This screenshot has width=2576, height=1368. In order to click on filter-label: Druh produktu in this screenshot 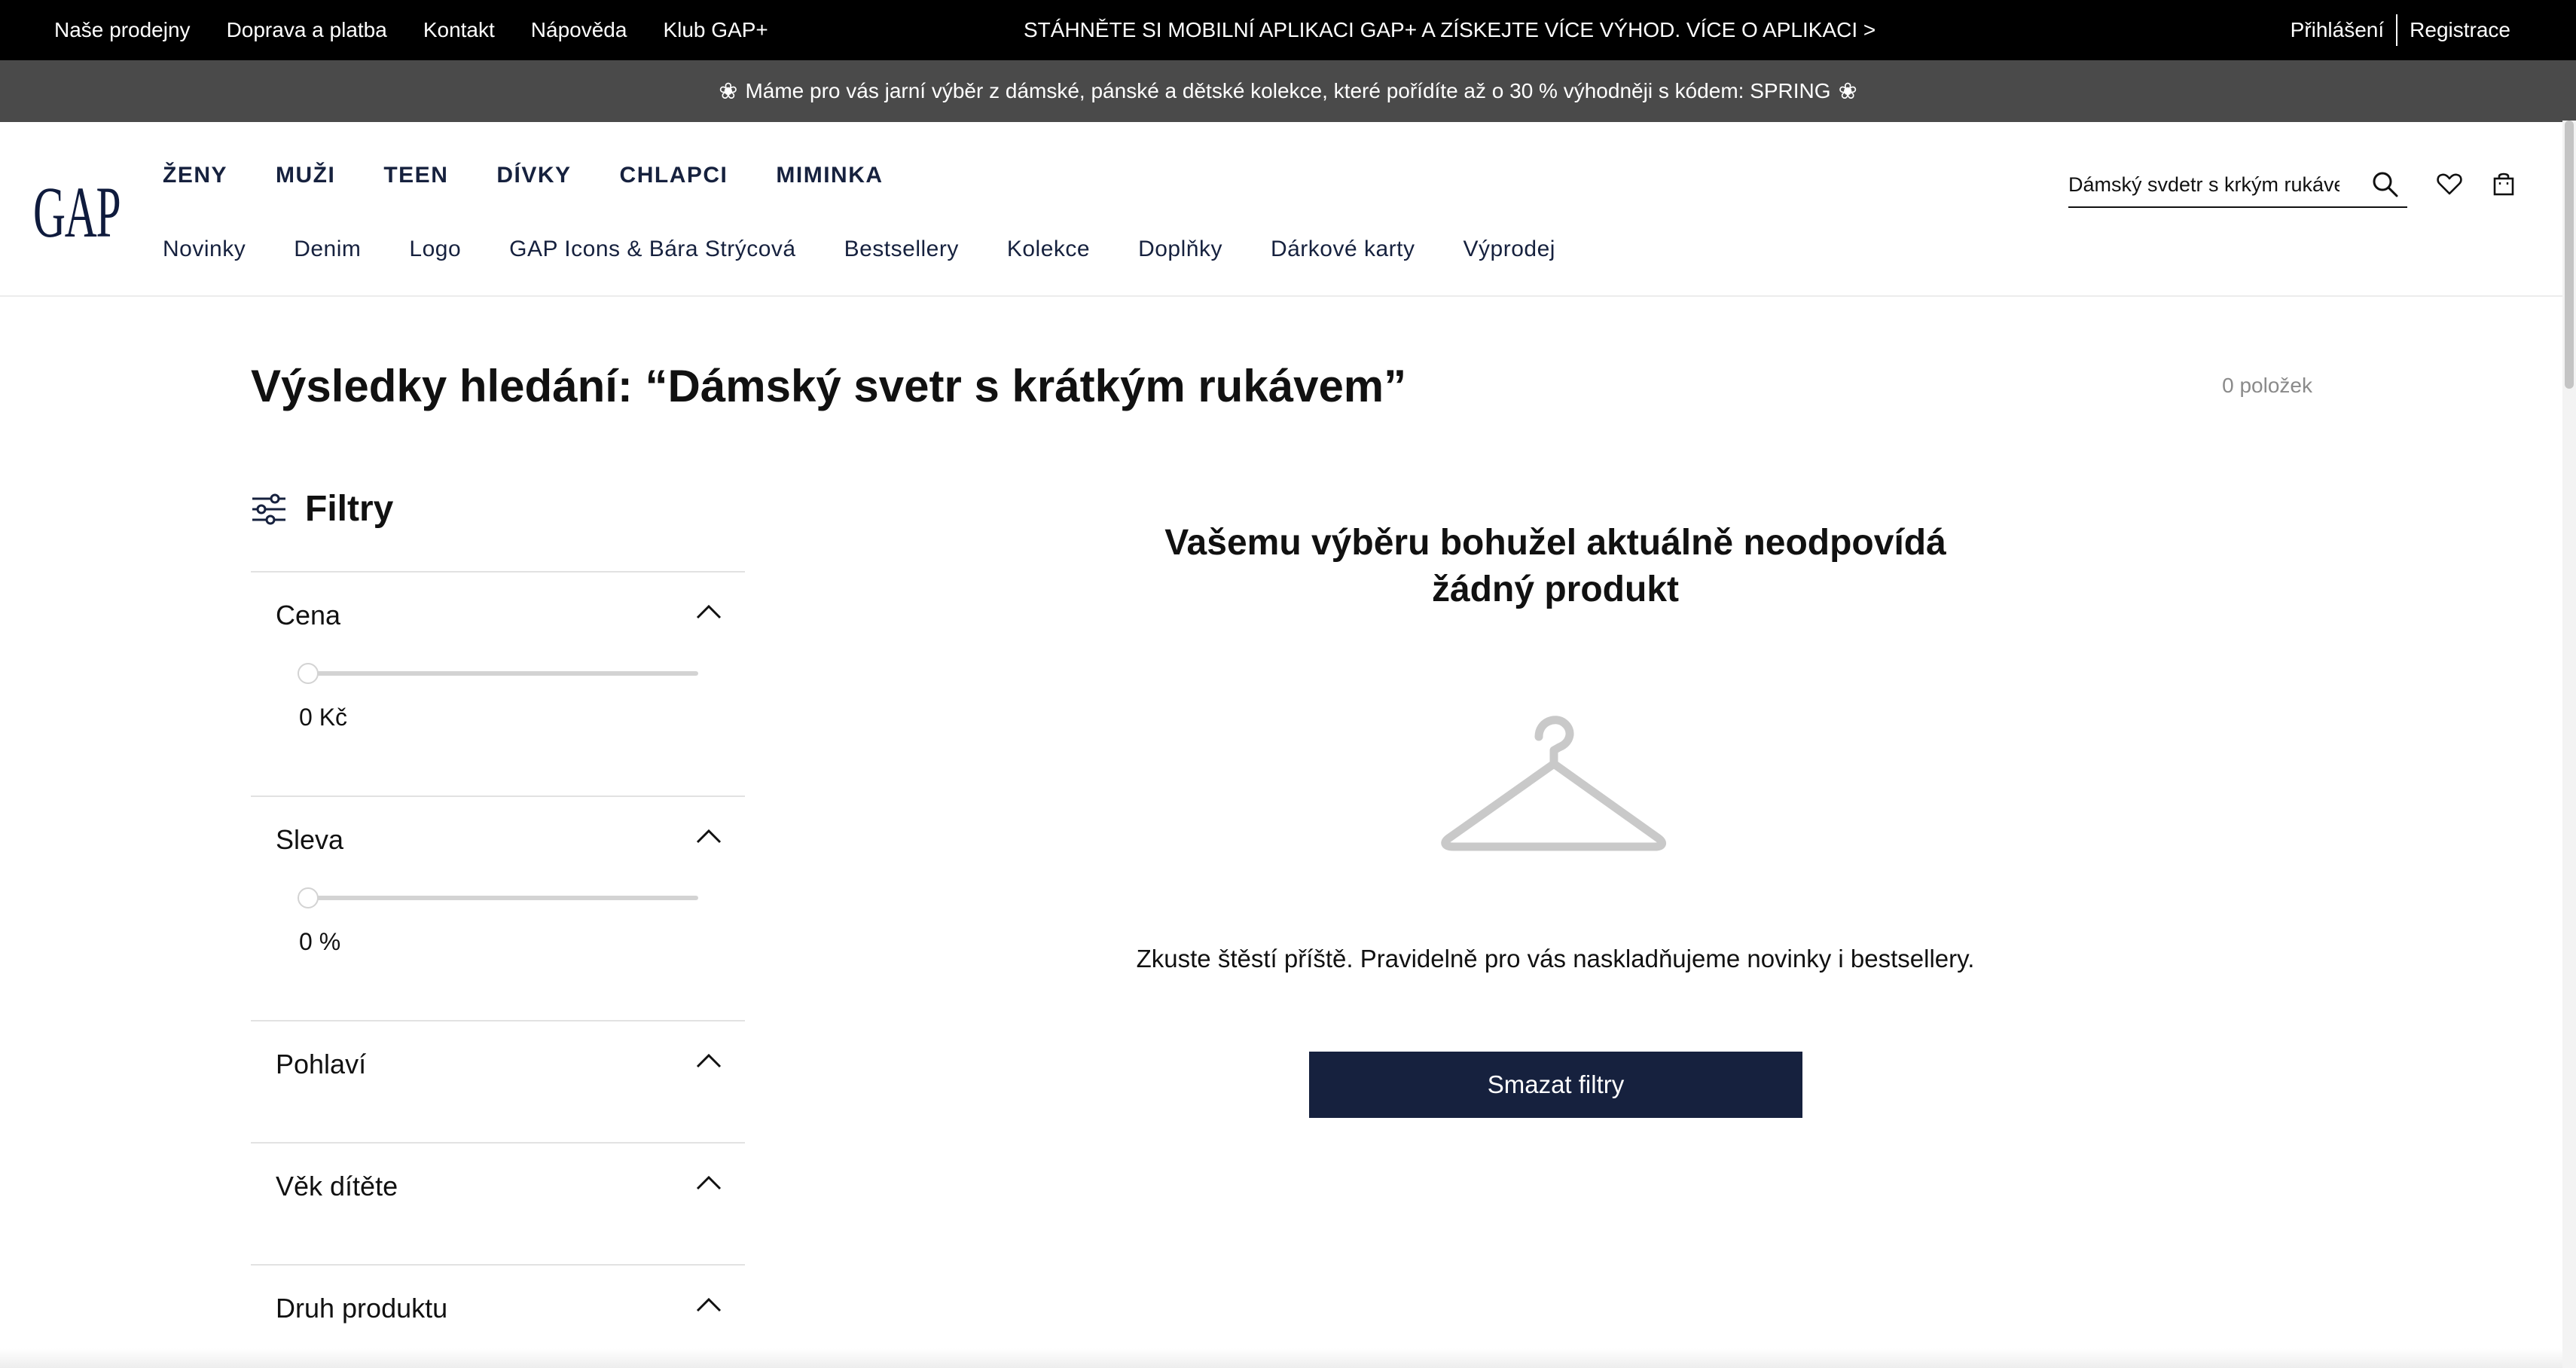, I will do `click(362, 1308)`.